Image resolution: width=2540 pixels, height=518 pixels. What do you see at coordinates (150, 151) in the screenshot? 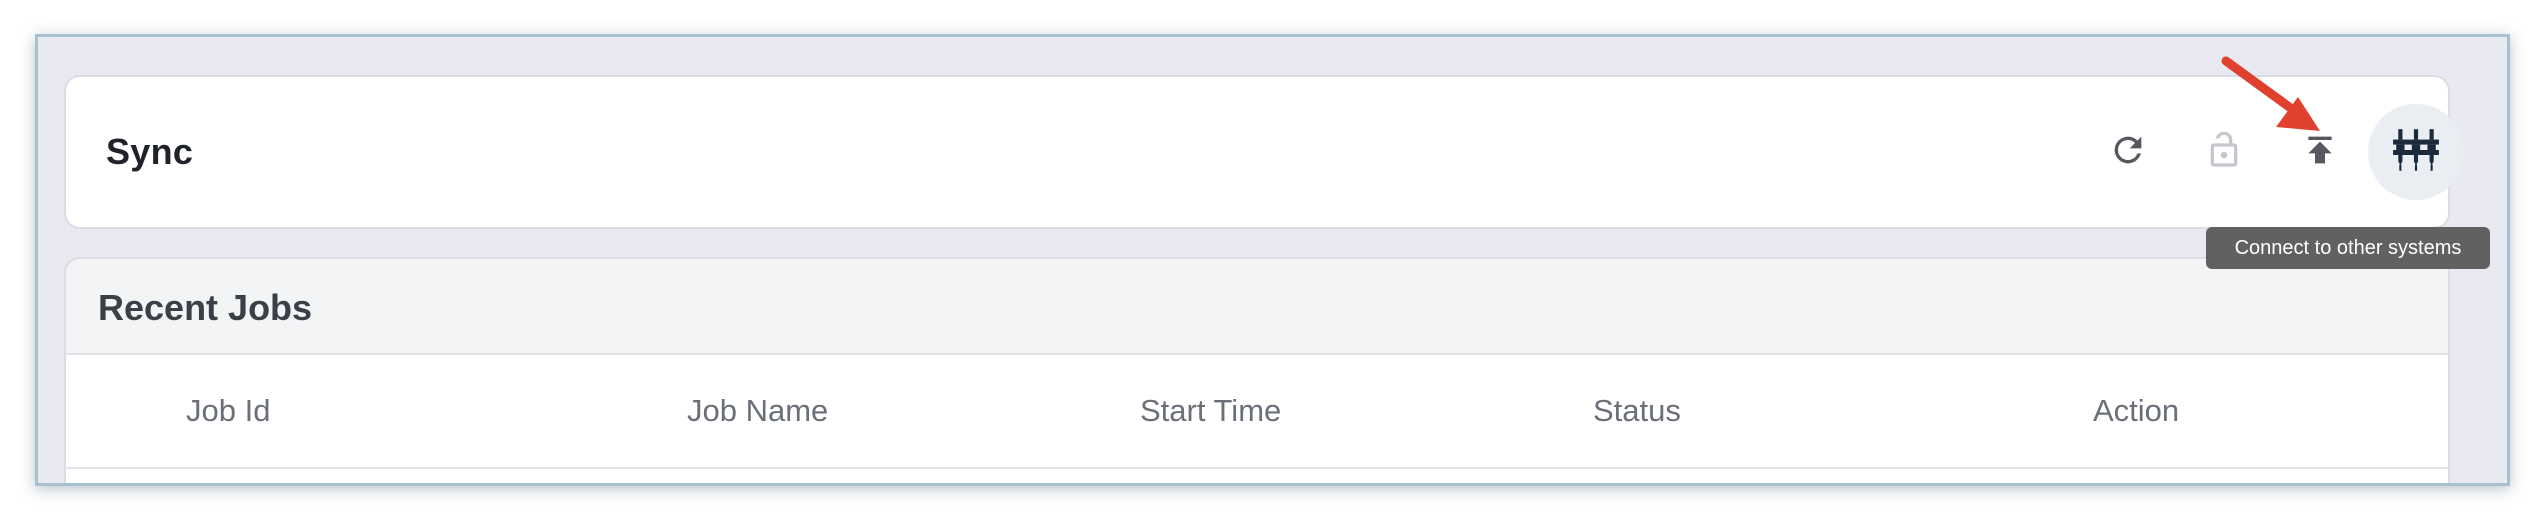
I see `page-title: Sync` at bounding box center [150, 151].